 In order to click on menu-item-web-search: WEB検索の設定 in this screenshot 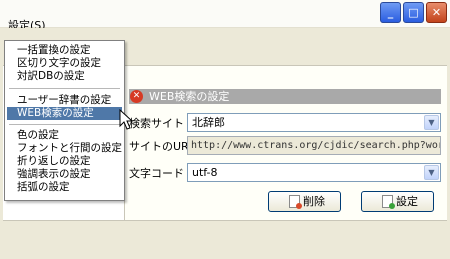, I will do `click(64, 113)`.